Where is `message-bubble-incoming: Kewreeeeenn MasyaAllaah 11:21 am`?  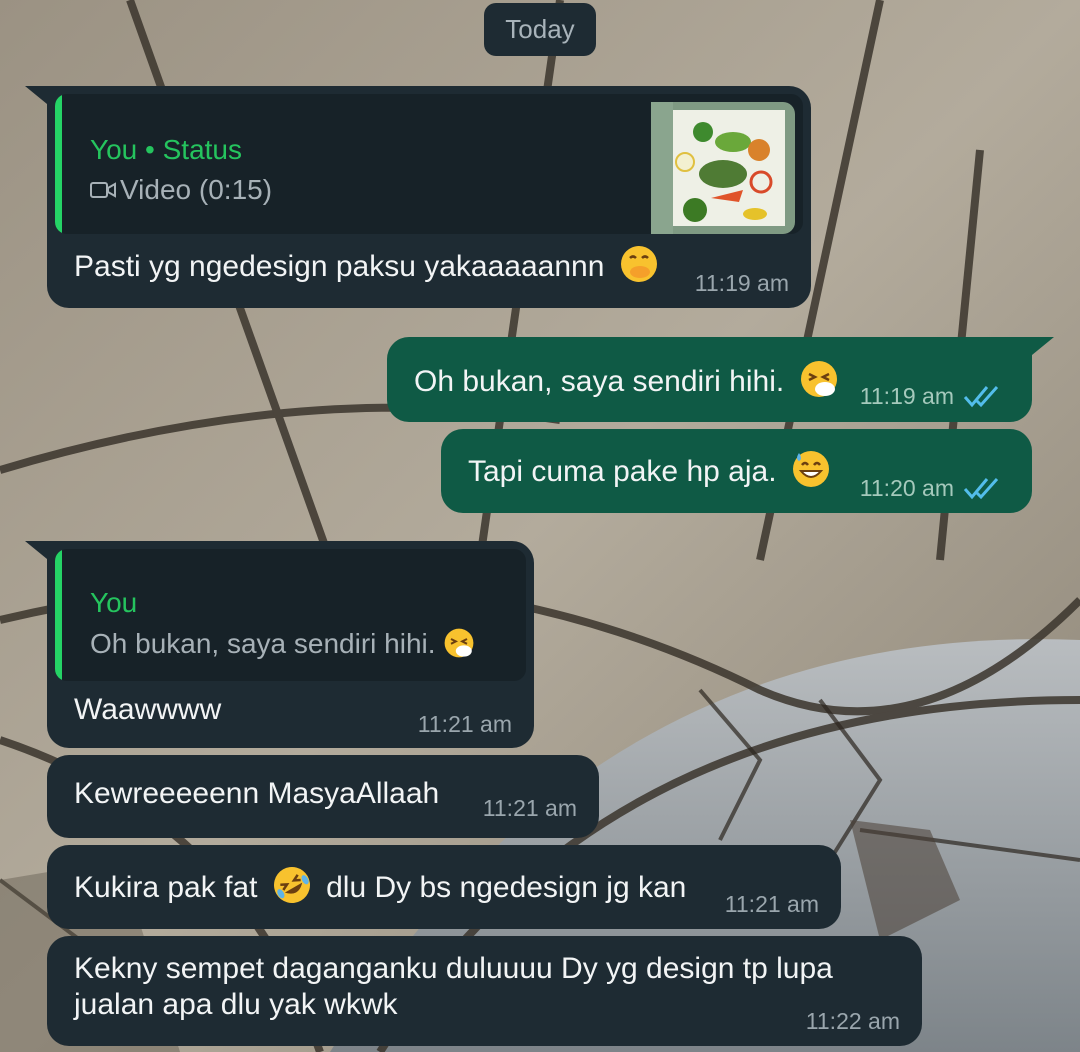
message-bubble-incoming: Kewreeeeenn MasyaAllaah 11:21 am is located at coordinates (323, 796).